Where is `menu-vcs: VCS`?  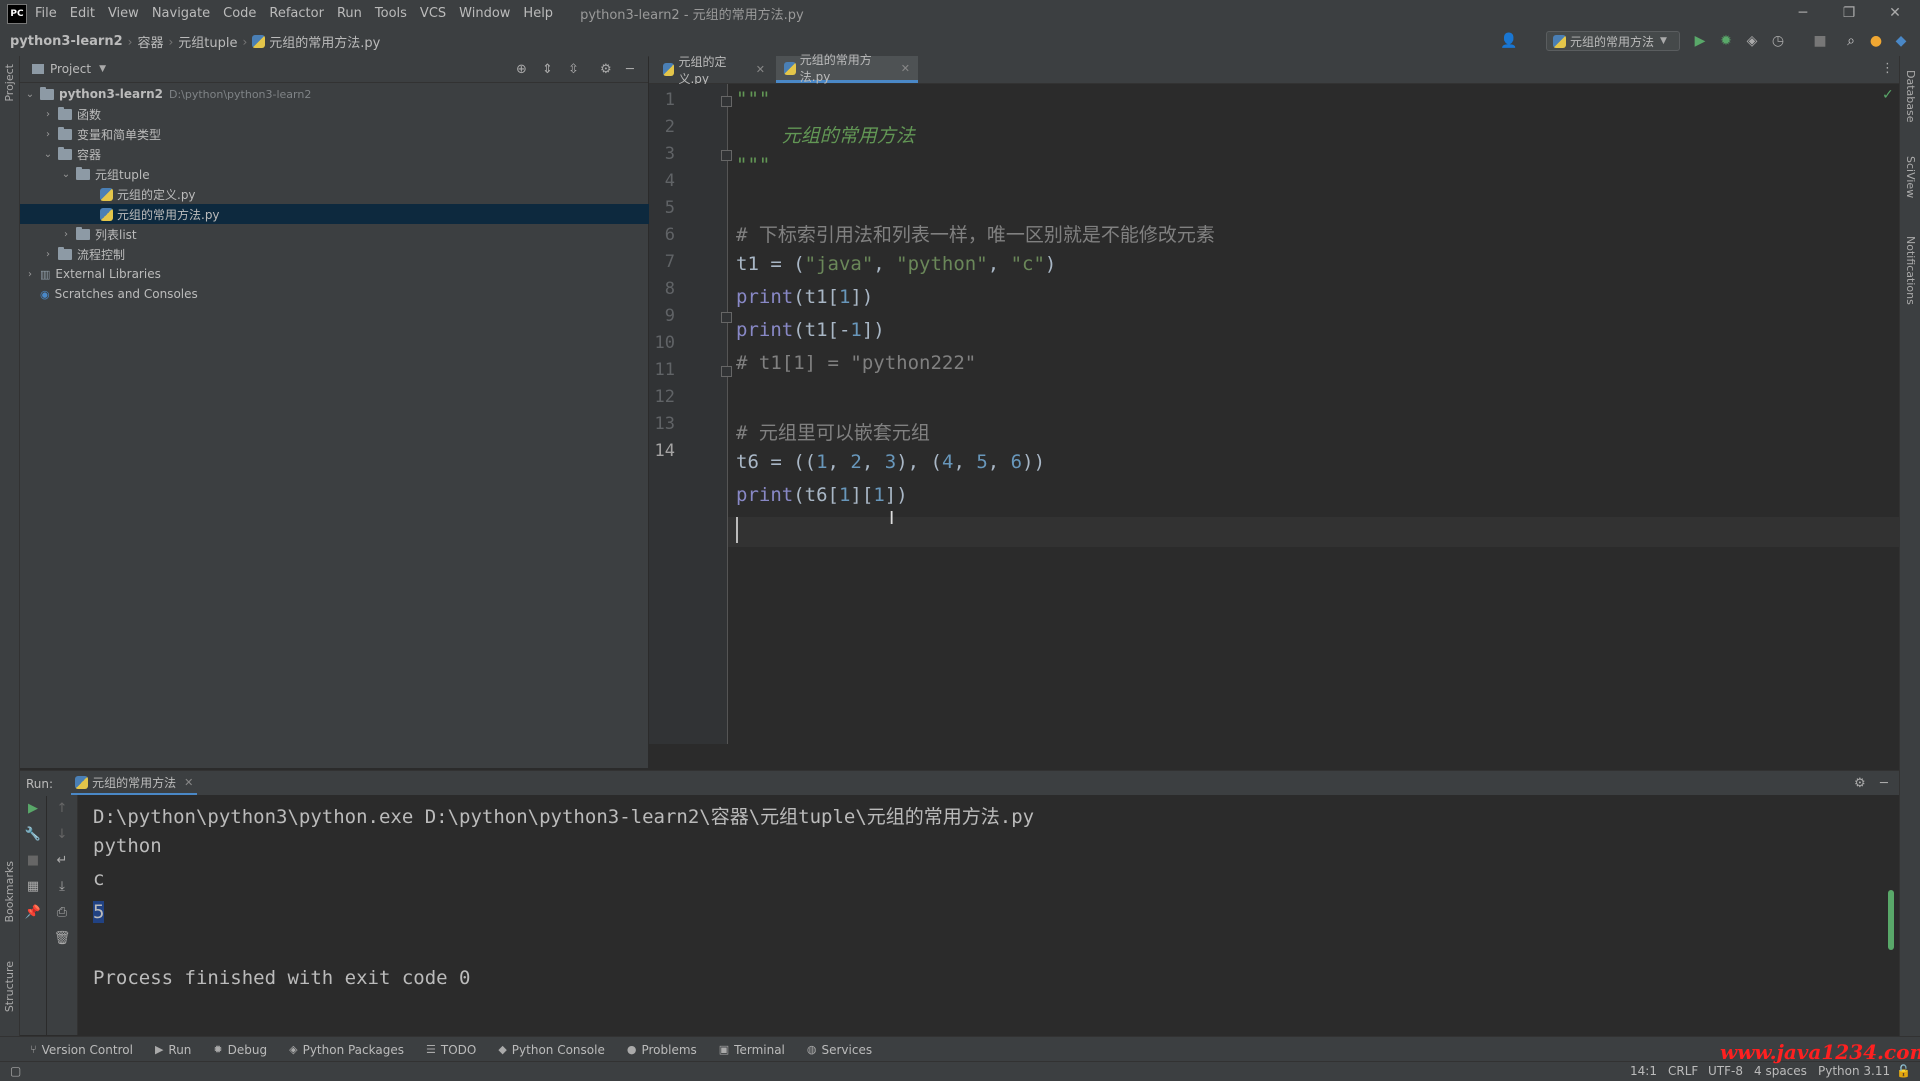 menu-vcs: VCS is located at coordinates (433, 13).